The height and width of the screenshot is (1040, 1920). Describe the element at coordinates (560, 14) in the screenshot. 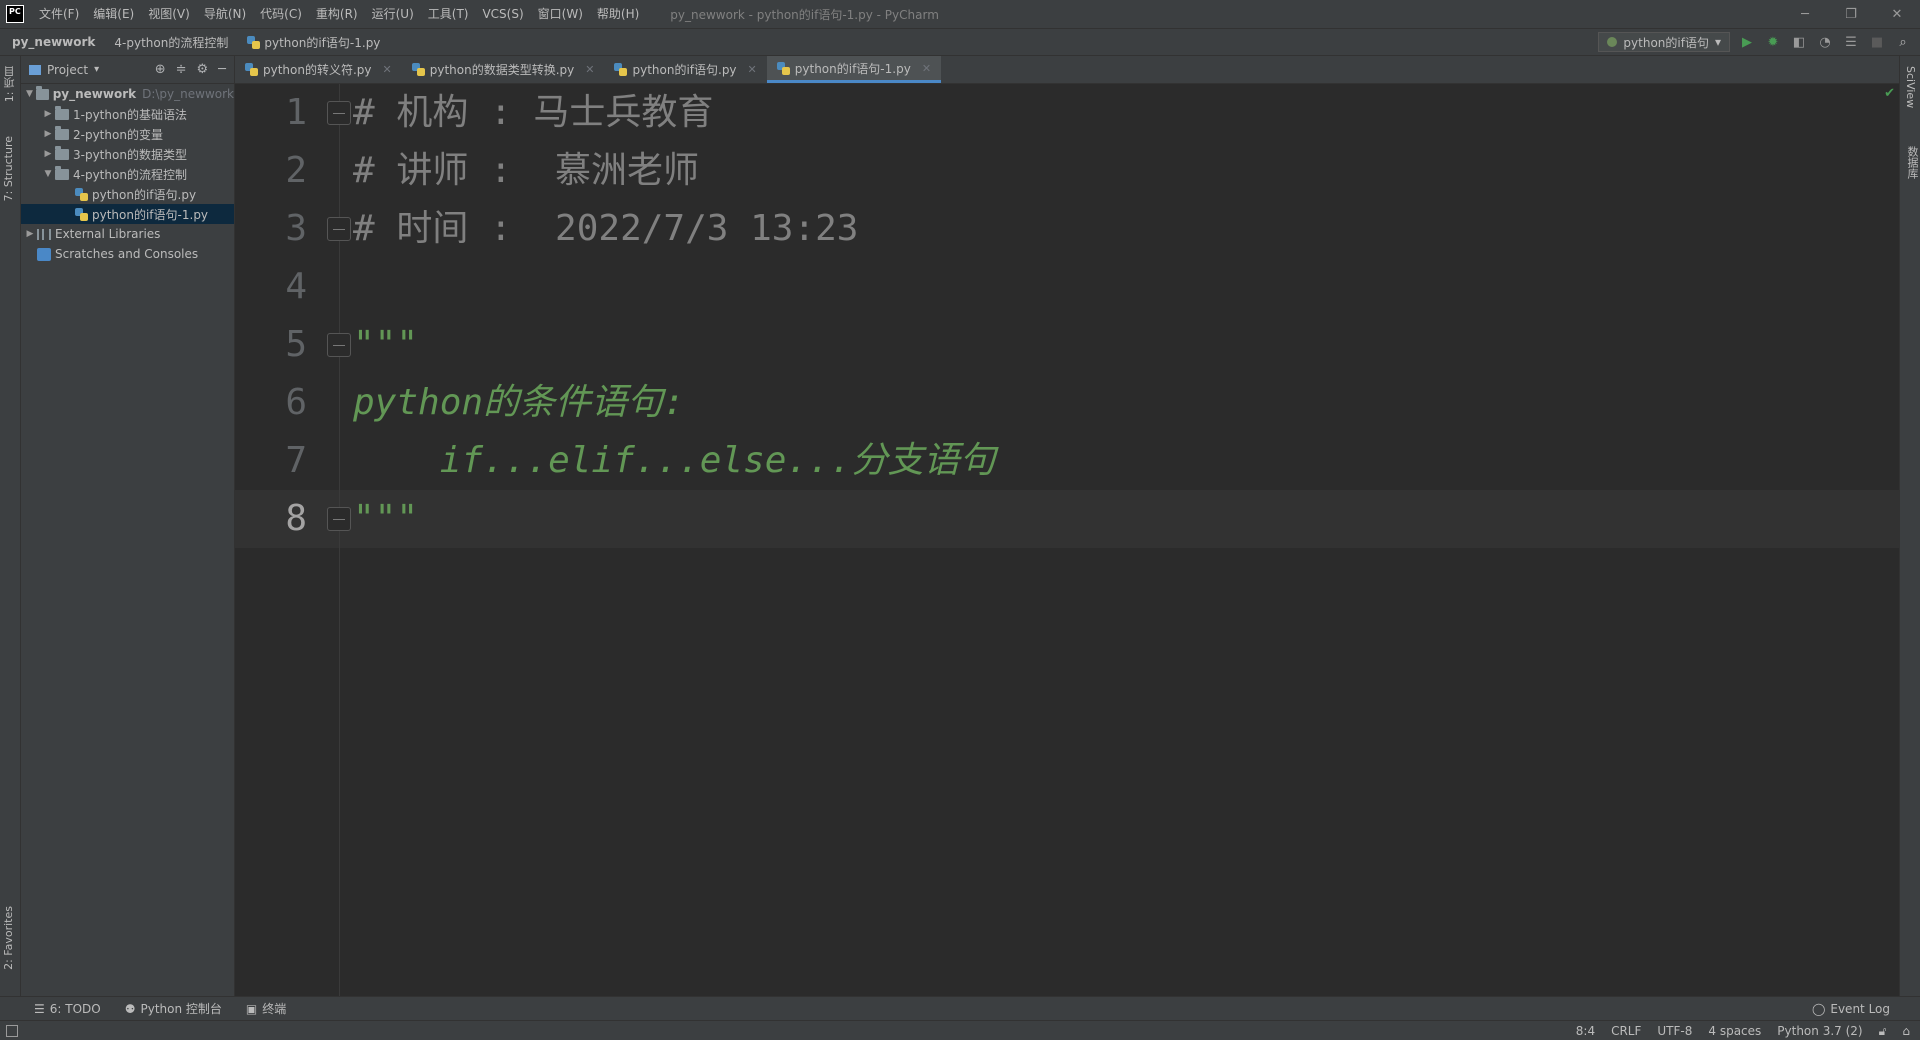

I see `menu-window: 窗口(W)` at that location.